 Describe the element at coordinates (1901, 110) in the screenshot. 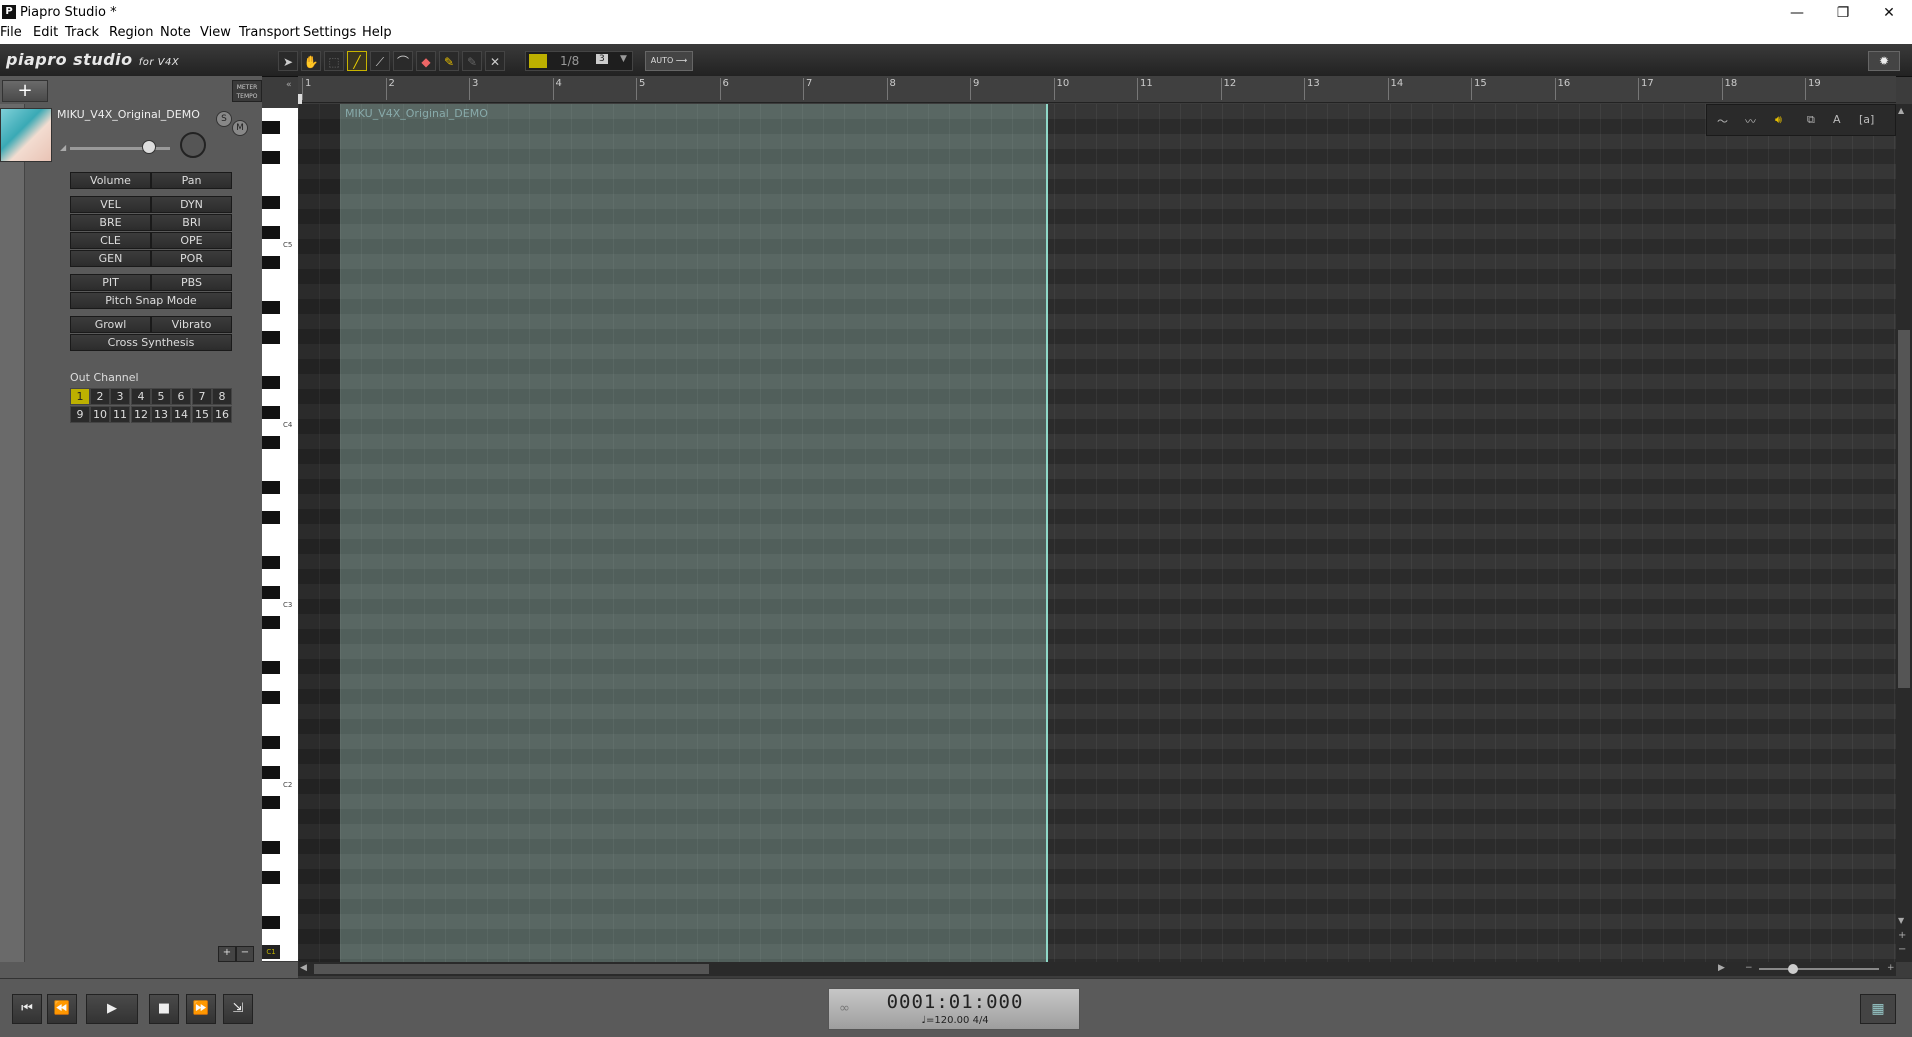

I see `scroll-up-icon: ▲` at that location.